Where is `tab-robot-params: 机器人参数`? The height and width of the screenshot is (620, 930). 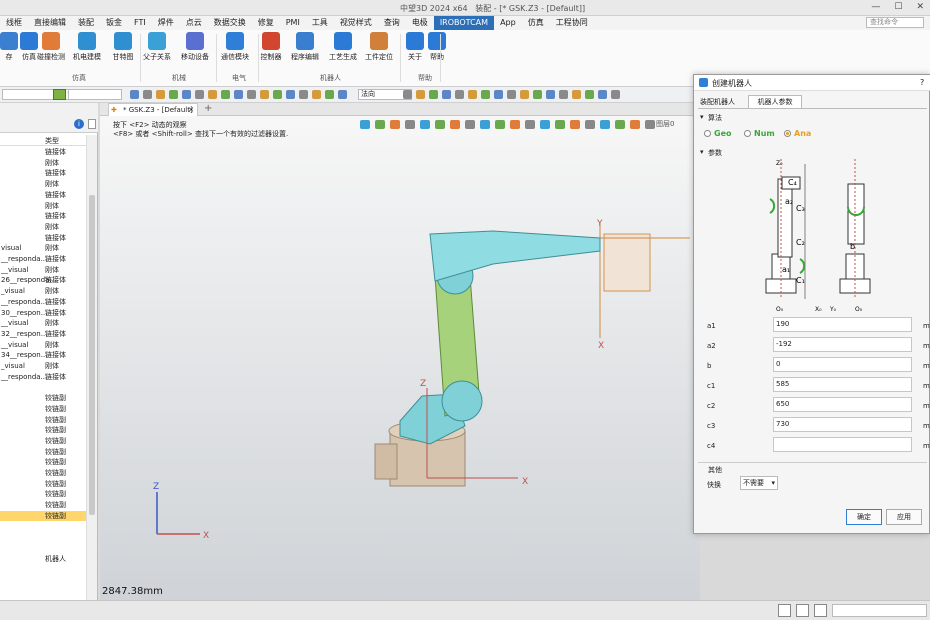
tab-robot-params: 机器人参数 is located at coordinates (775, 101).